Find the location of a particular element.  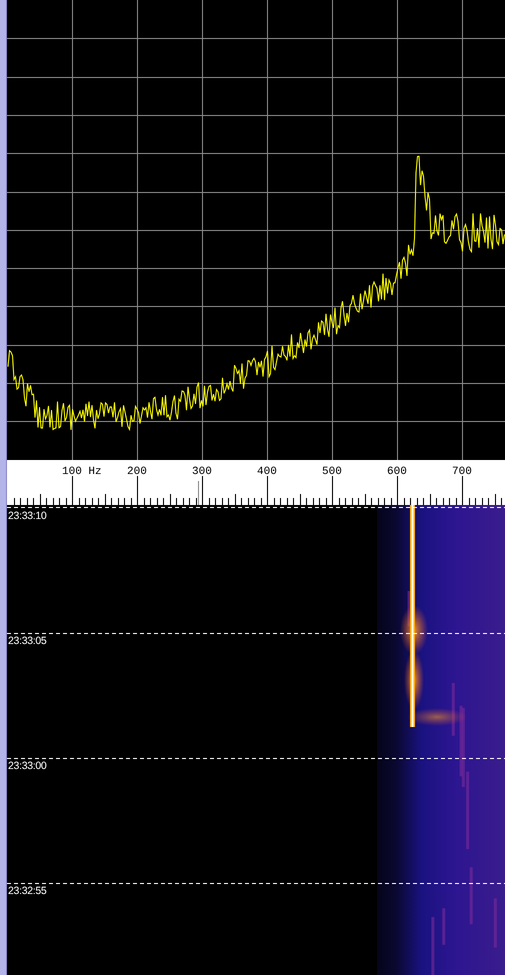

frequency-label: 500 is located at coordinates (332, 472).